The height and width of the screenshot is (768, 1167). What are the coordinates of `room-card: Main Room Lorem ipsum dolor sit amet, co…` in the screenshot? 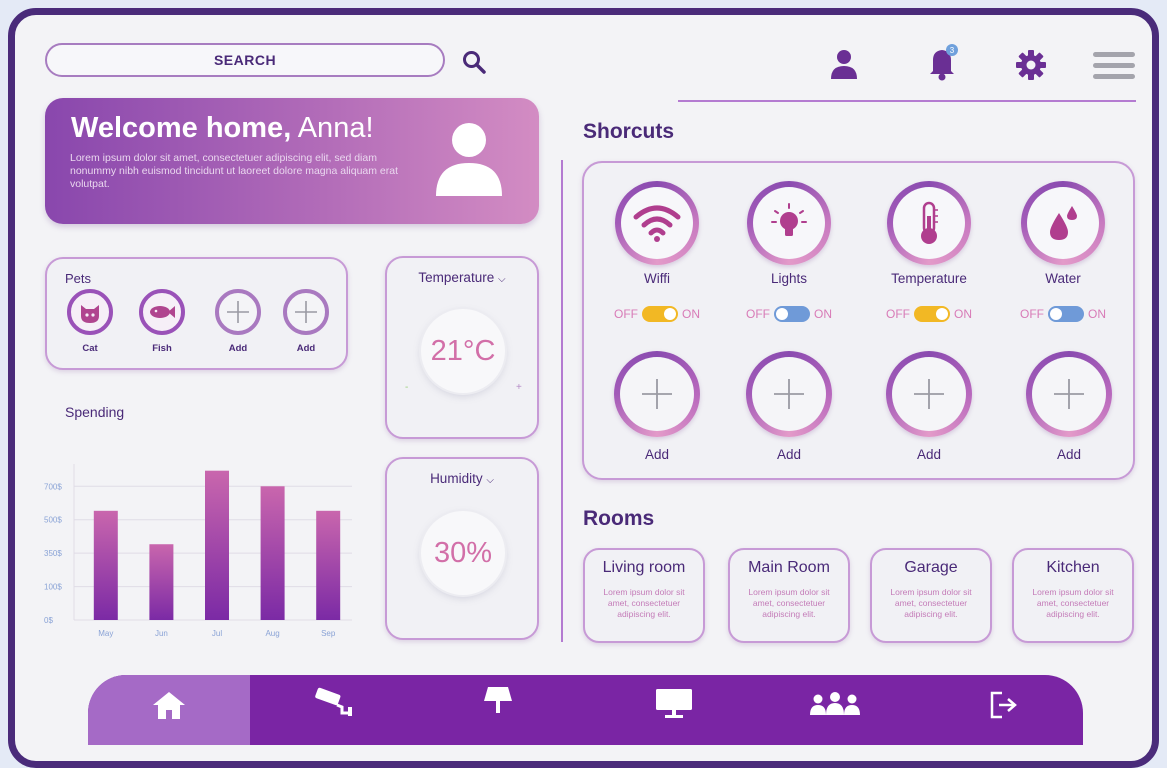 It's located at (789, 595).